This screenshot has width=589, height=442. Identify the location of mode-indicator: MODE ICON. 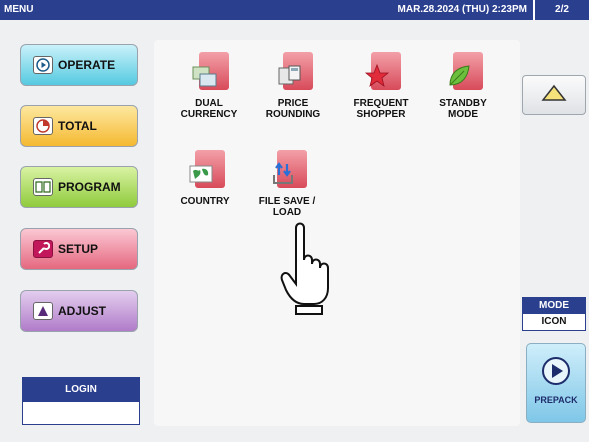
(554, 314).